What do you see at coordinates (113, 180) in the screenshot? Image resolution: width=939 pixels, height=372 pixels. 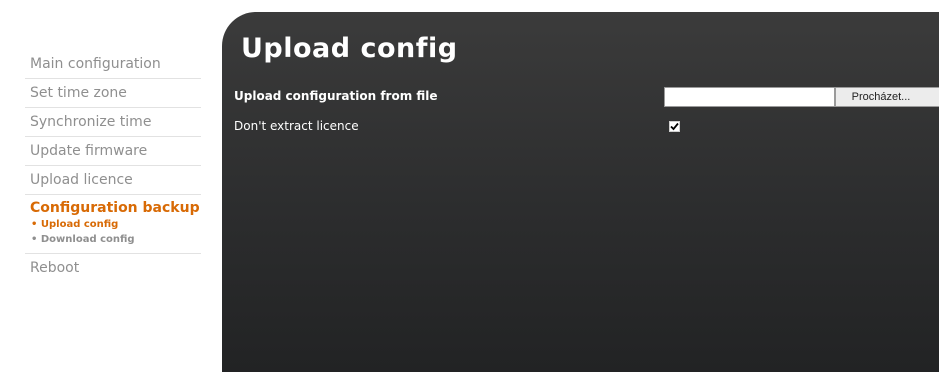 I see `nav-upload-licence: Upload licence` at bounding box center [113, 180].